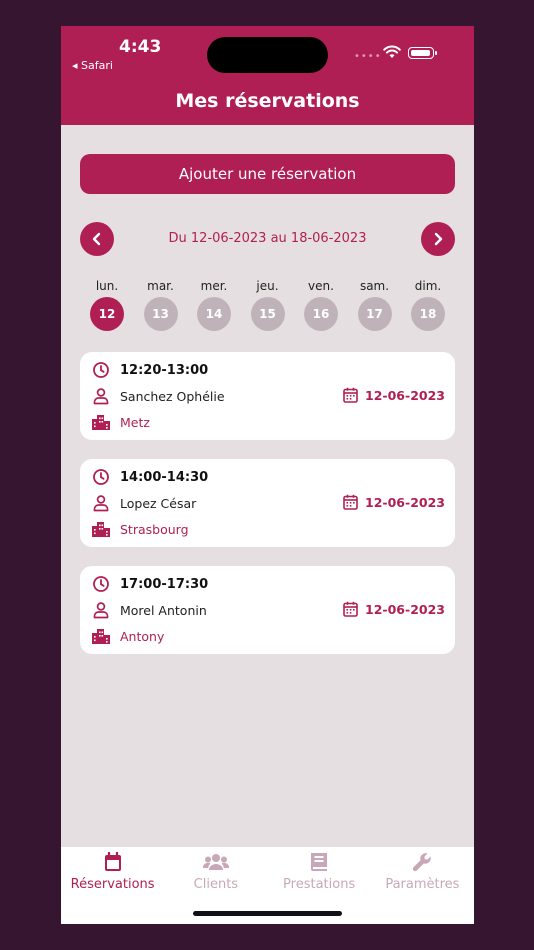 The image size is (534, 950). Describe the element at coordinates (107, 286) in the screenshot. I see `day-name: lun.` at that location.